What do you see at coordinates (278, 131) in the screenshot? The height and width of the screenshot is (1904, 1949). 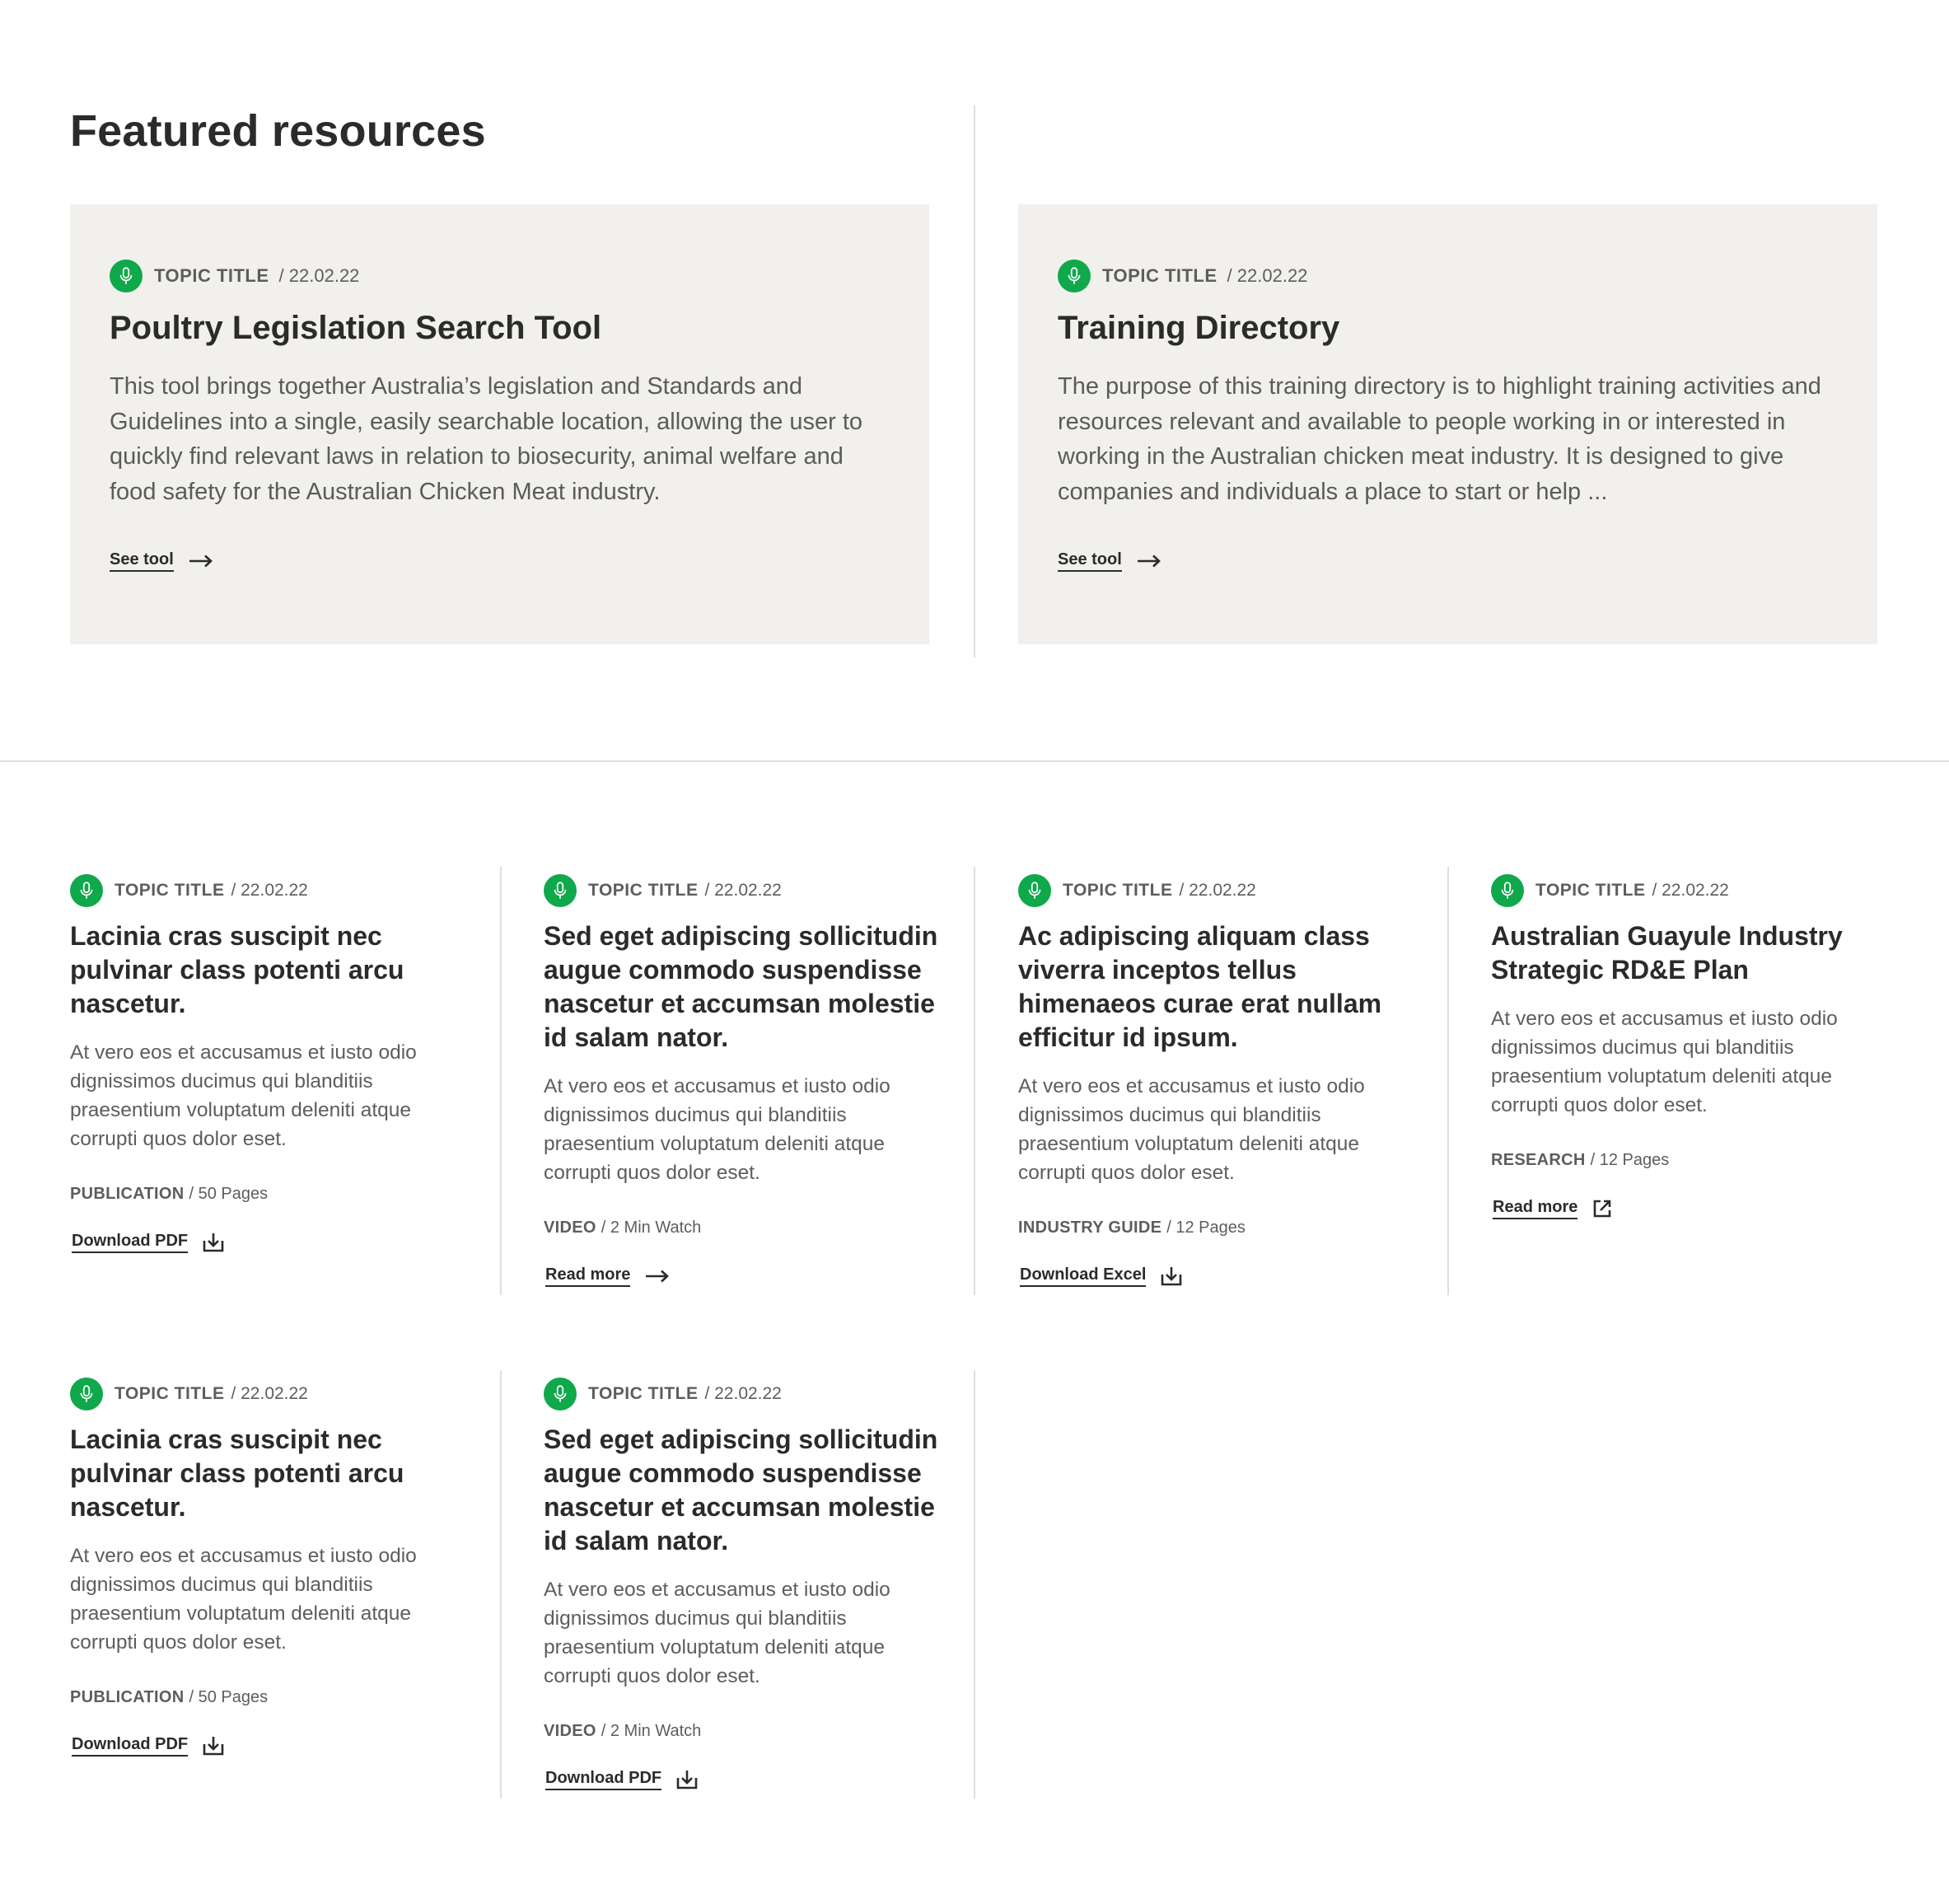 I see `page-title: Featured resources` at bounding box center [278, 131].